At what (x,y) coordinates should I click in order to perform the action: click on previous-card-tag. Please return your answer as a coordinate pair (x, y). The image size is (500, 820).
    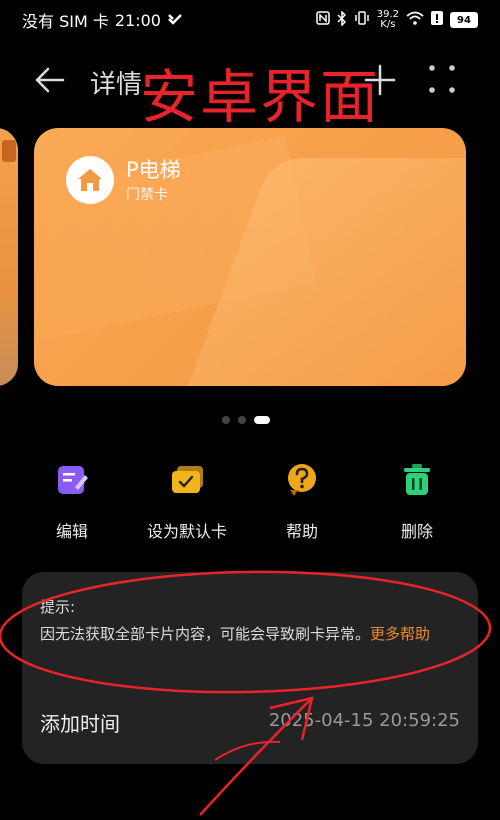
    Looking at the image, I should click on (9, 151).